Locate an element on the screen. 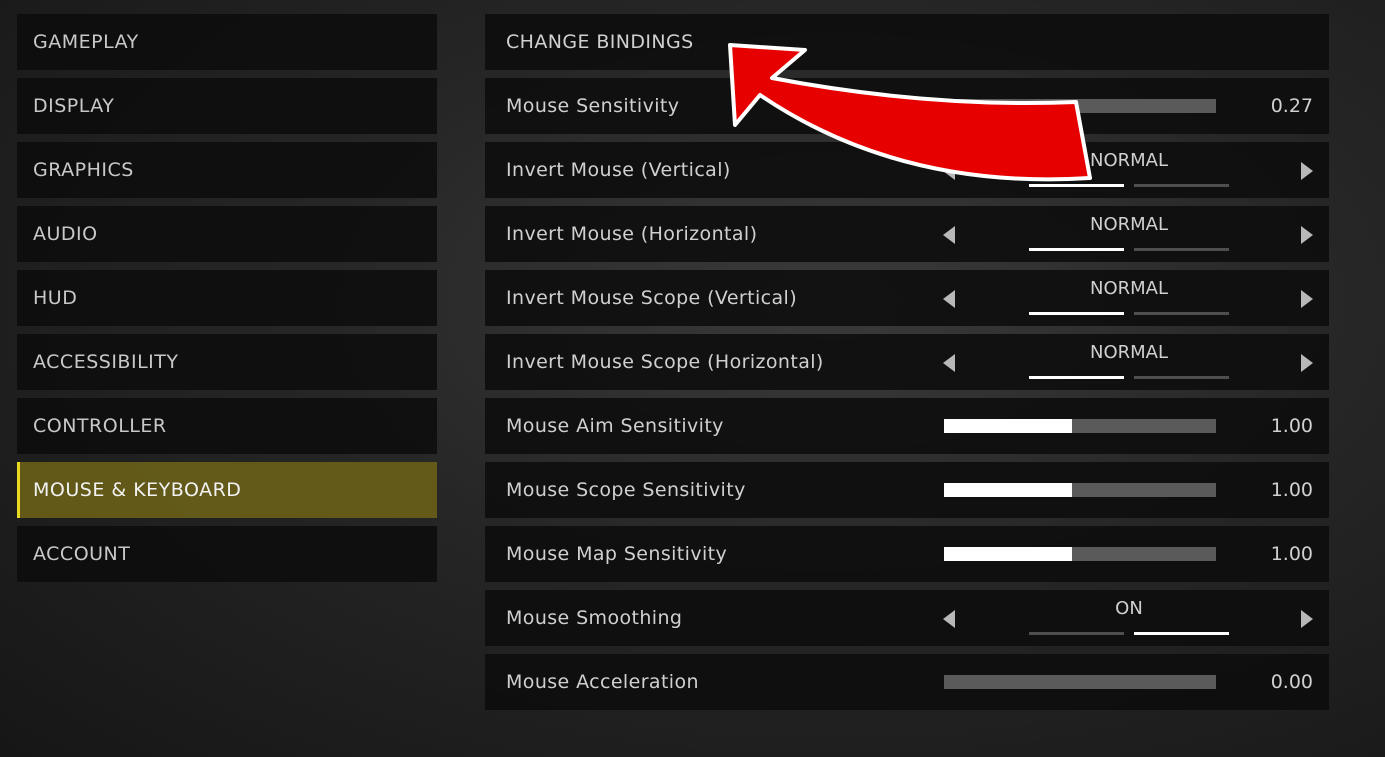 Image resolution: width=1385 pixels, height=757 pixels. setting-label: Mouse Acceleration is located at coordinates (602, 682).